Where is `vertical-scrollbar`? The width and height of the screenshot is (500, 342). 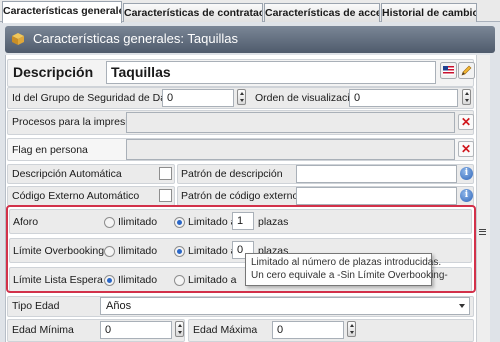
vertical-scrollbar is located at coordinates (483, 198).